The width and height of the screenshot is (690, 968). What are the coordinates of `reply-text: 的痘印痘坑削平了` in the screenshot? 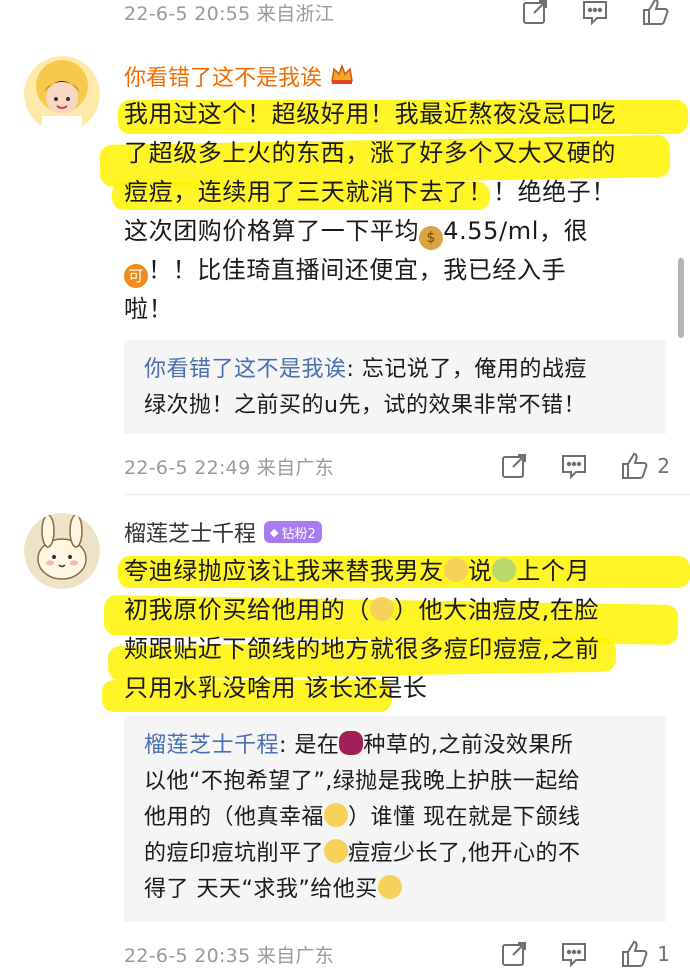 It's located at (234, 853).